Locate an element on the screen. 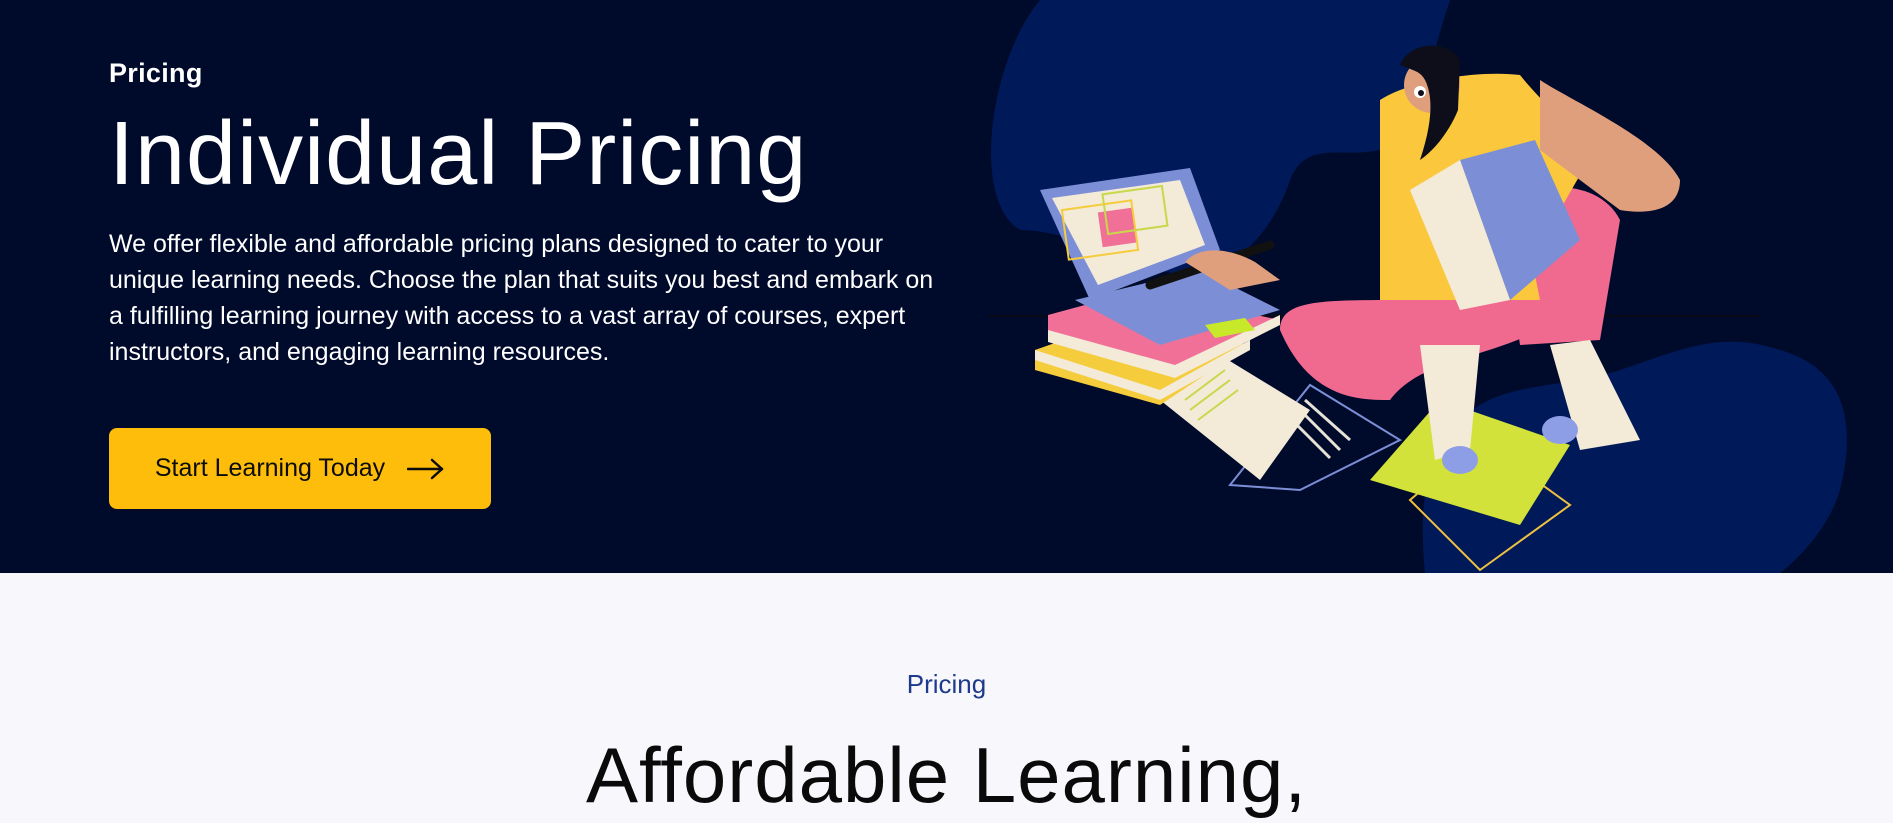 The width and height of the screenshot is (1893, 823). hero-title: Individual Pricing is located at coordinates (458, 154).